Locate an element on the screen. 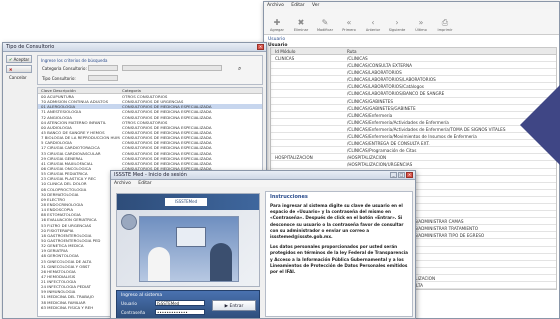 The height and width of the screenshot is (319, 560). user-label: Usuario is located at coordinates (129, 303).